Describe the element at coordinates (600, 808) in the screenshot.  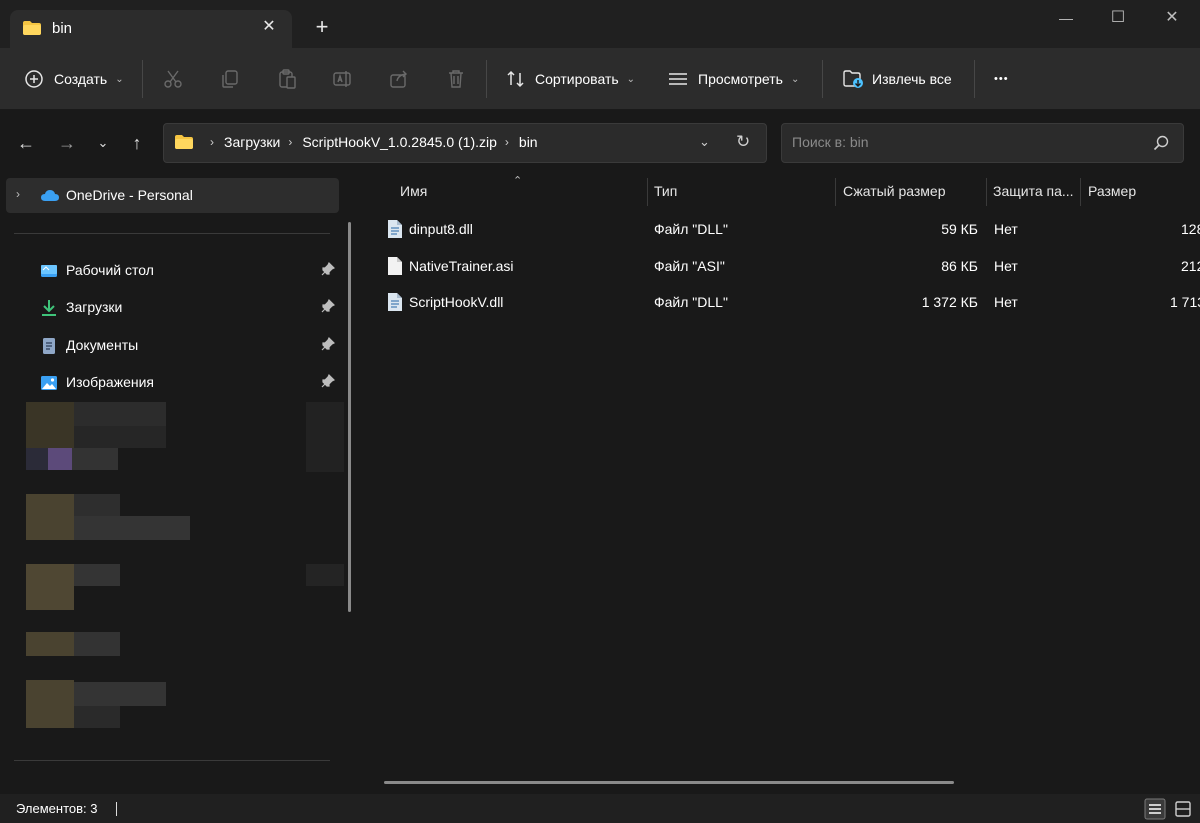
I see `status-bar: Элементов: 3` at that location.